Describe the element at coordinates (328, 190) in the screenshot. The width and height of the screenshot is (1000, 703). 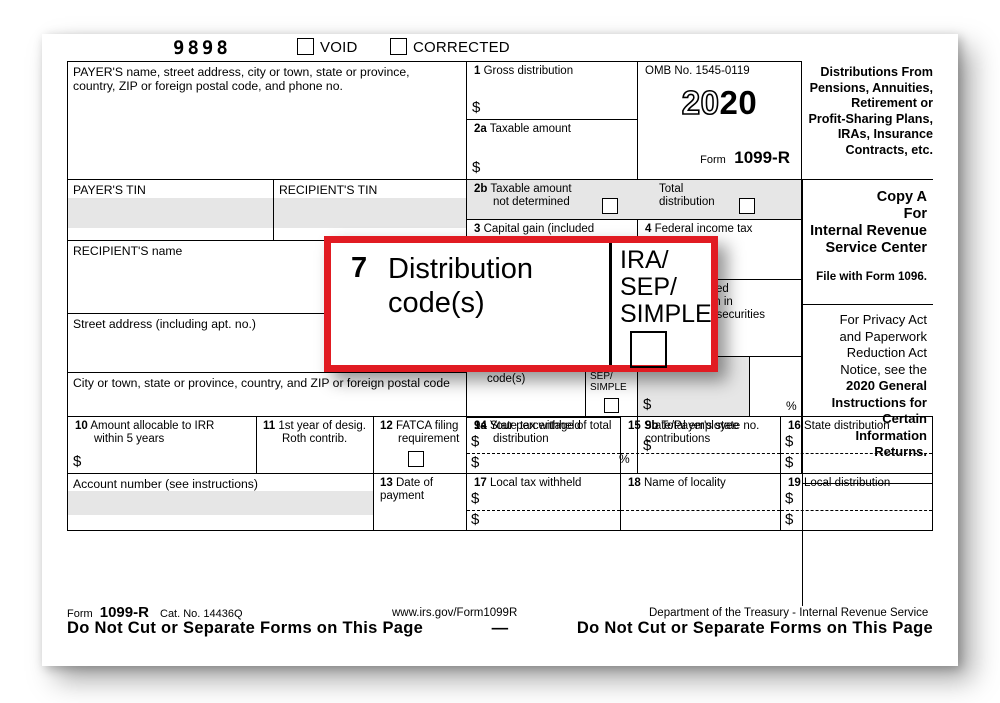
I see `recipient-tin-label: RECIPIENT'S TIN` at that location.